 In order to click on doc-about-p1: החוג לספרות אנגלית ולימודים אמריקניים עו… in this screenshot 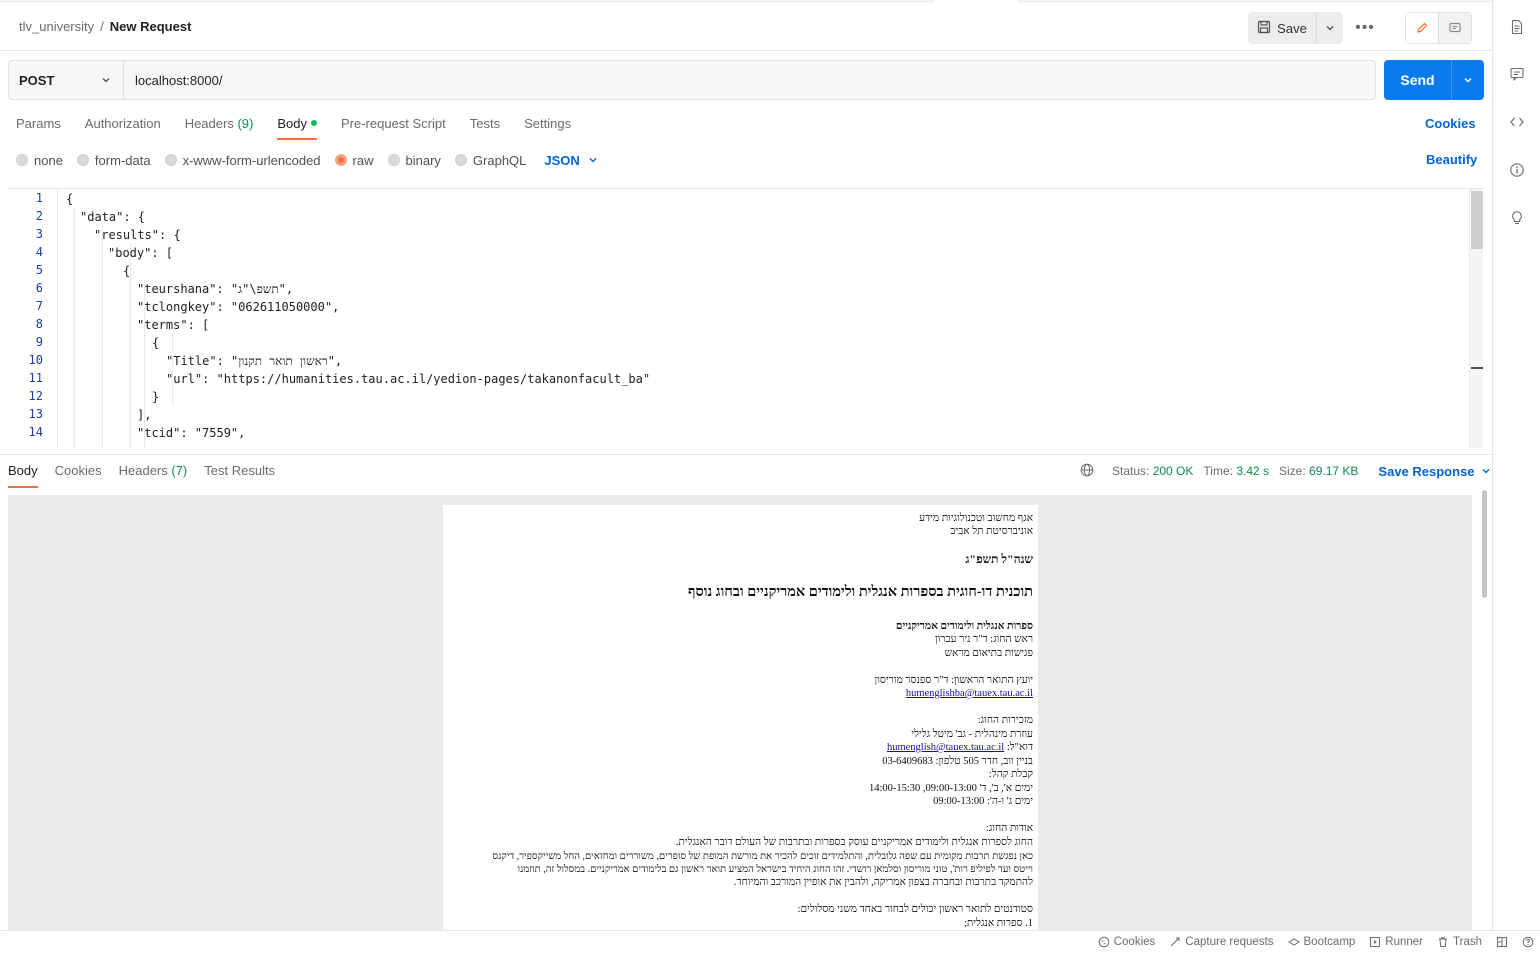, I will do `click(854, 842)`.